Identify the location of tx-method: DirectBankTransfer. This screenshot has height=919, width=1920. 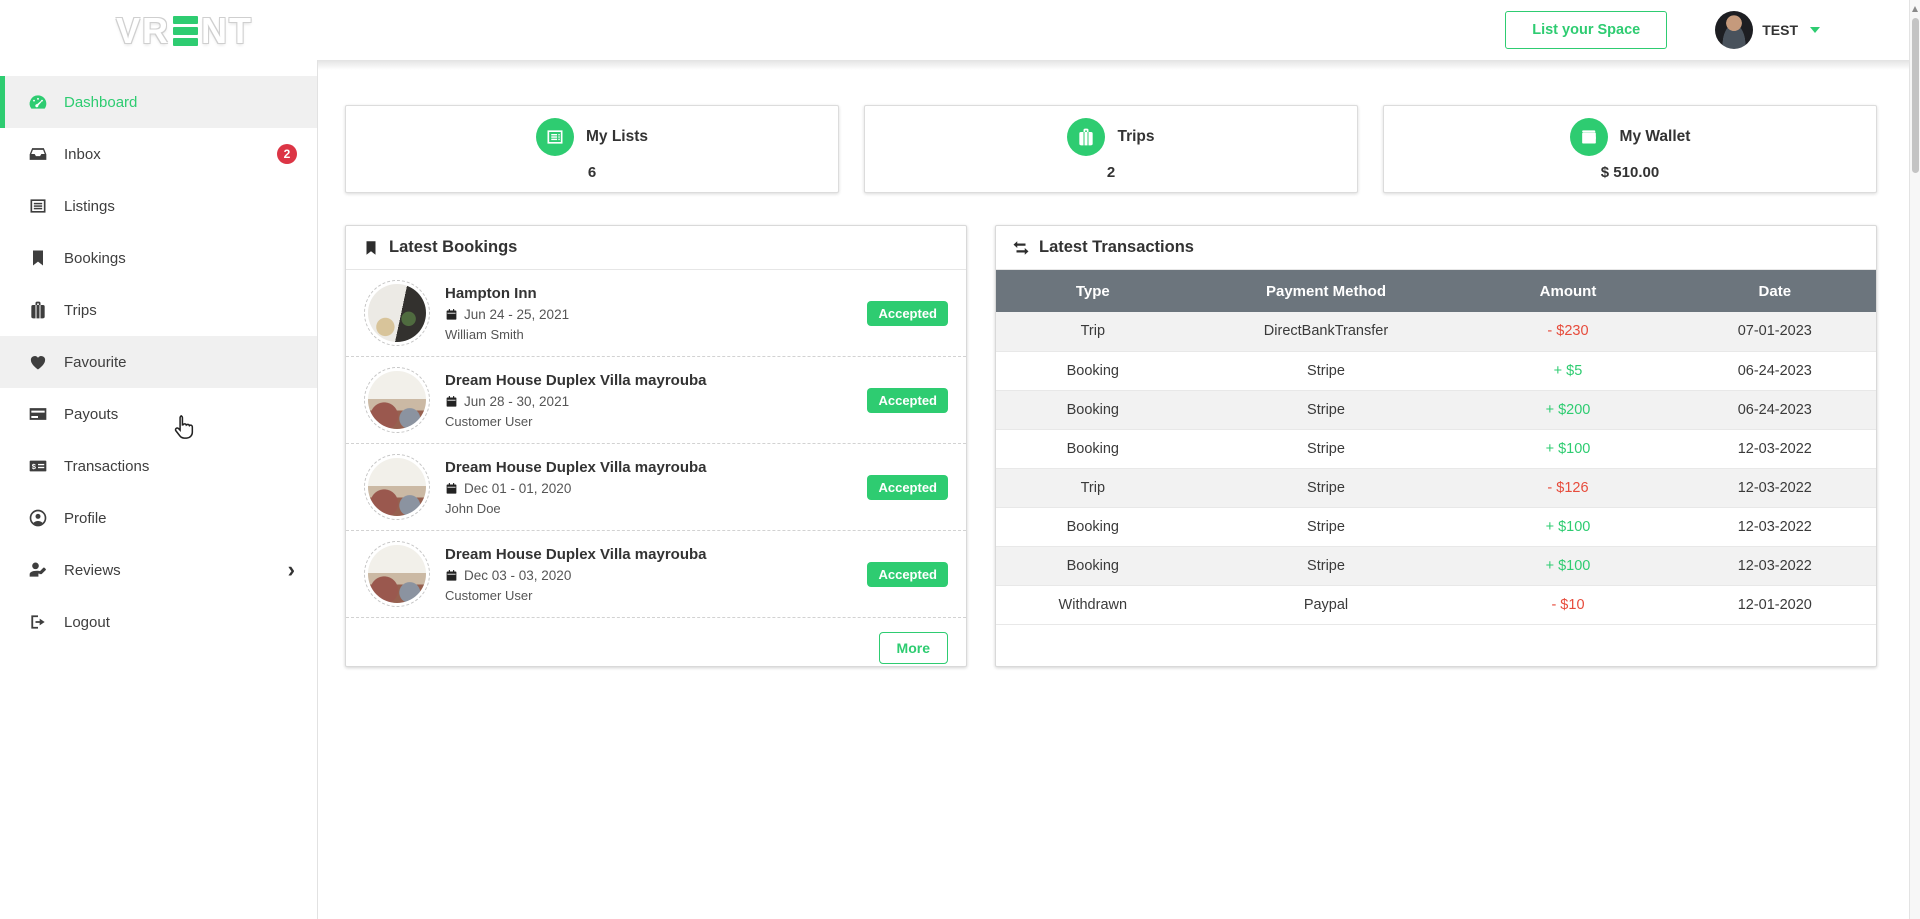
(1326, 332).